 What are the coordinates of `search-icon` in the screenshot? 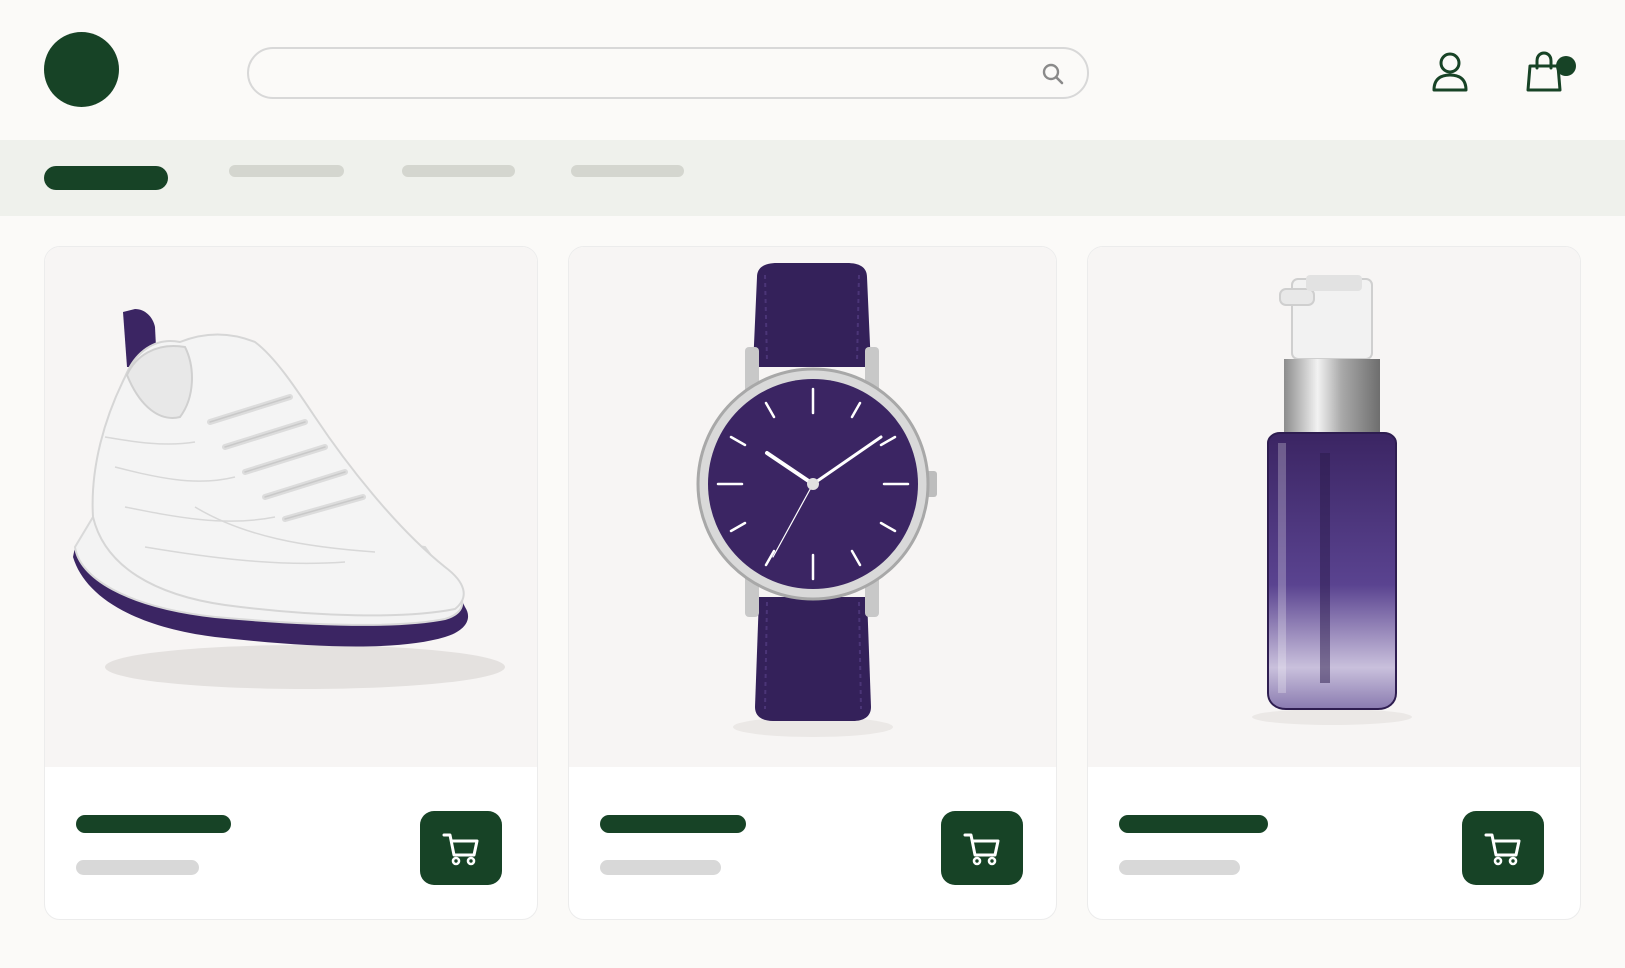 It's located at (1053, 74).